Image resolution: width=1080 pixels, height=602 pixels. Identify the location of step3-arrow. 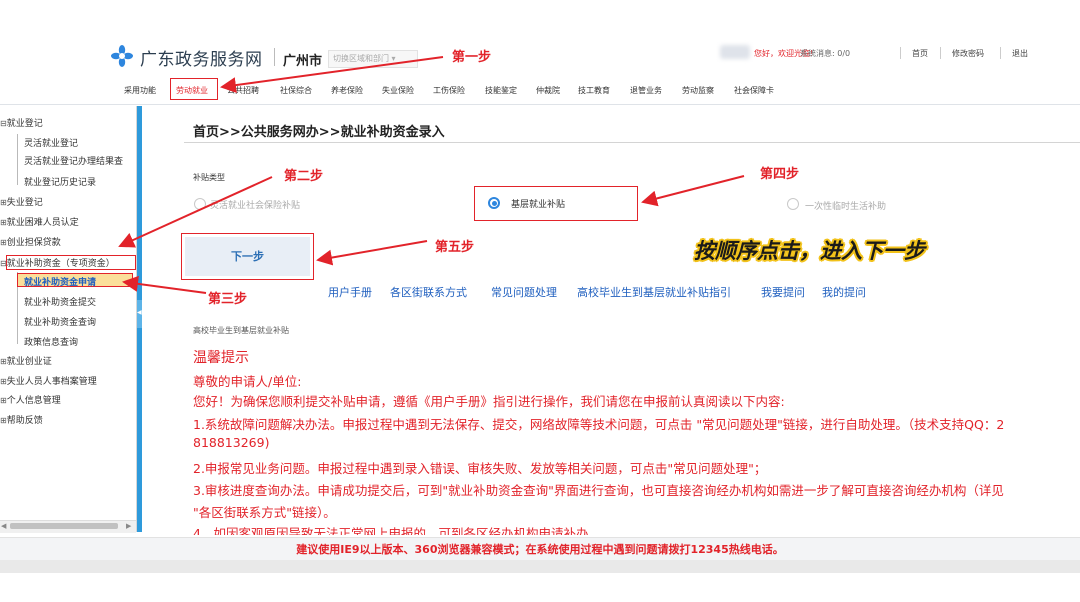
(164, 284).